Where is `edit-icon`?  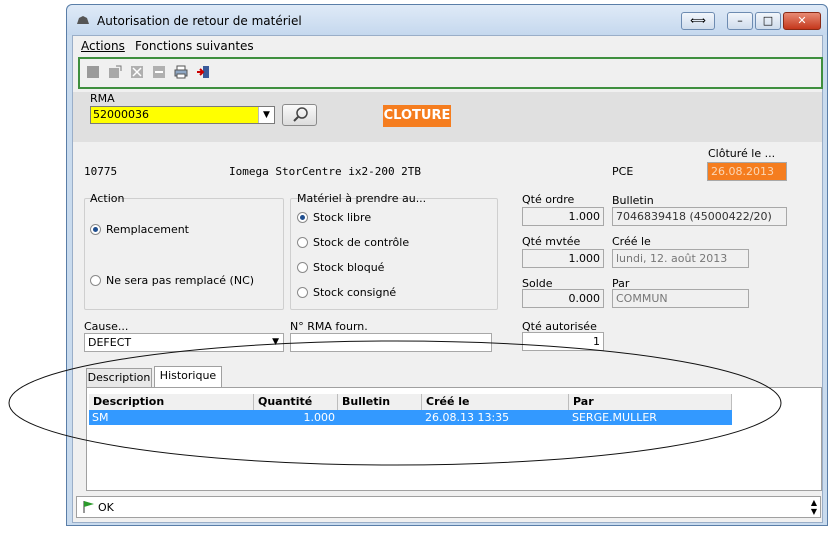 edit-icon is located at coordinates (115, 72).